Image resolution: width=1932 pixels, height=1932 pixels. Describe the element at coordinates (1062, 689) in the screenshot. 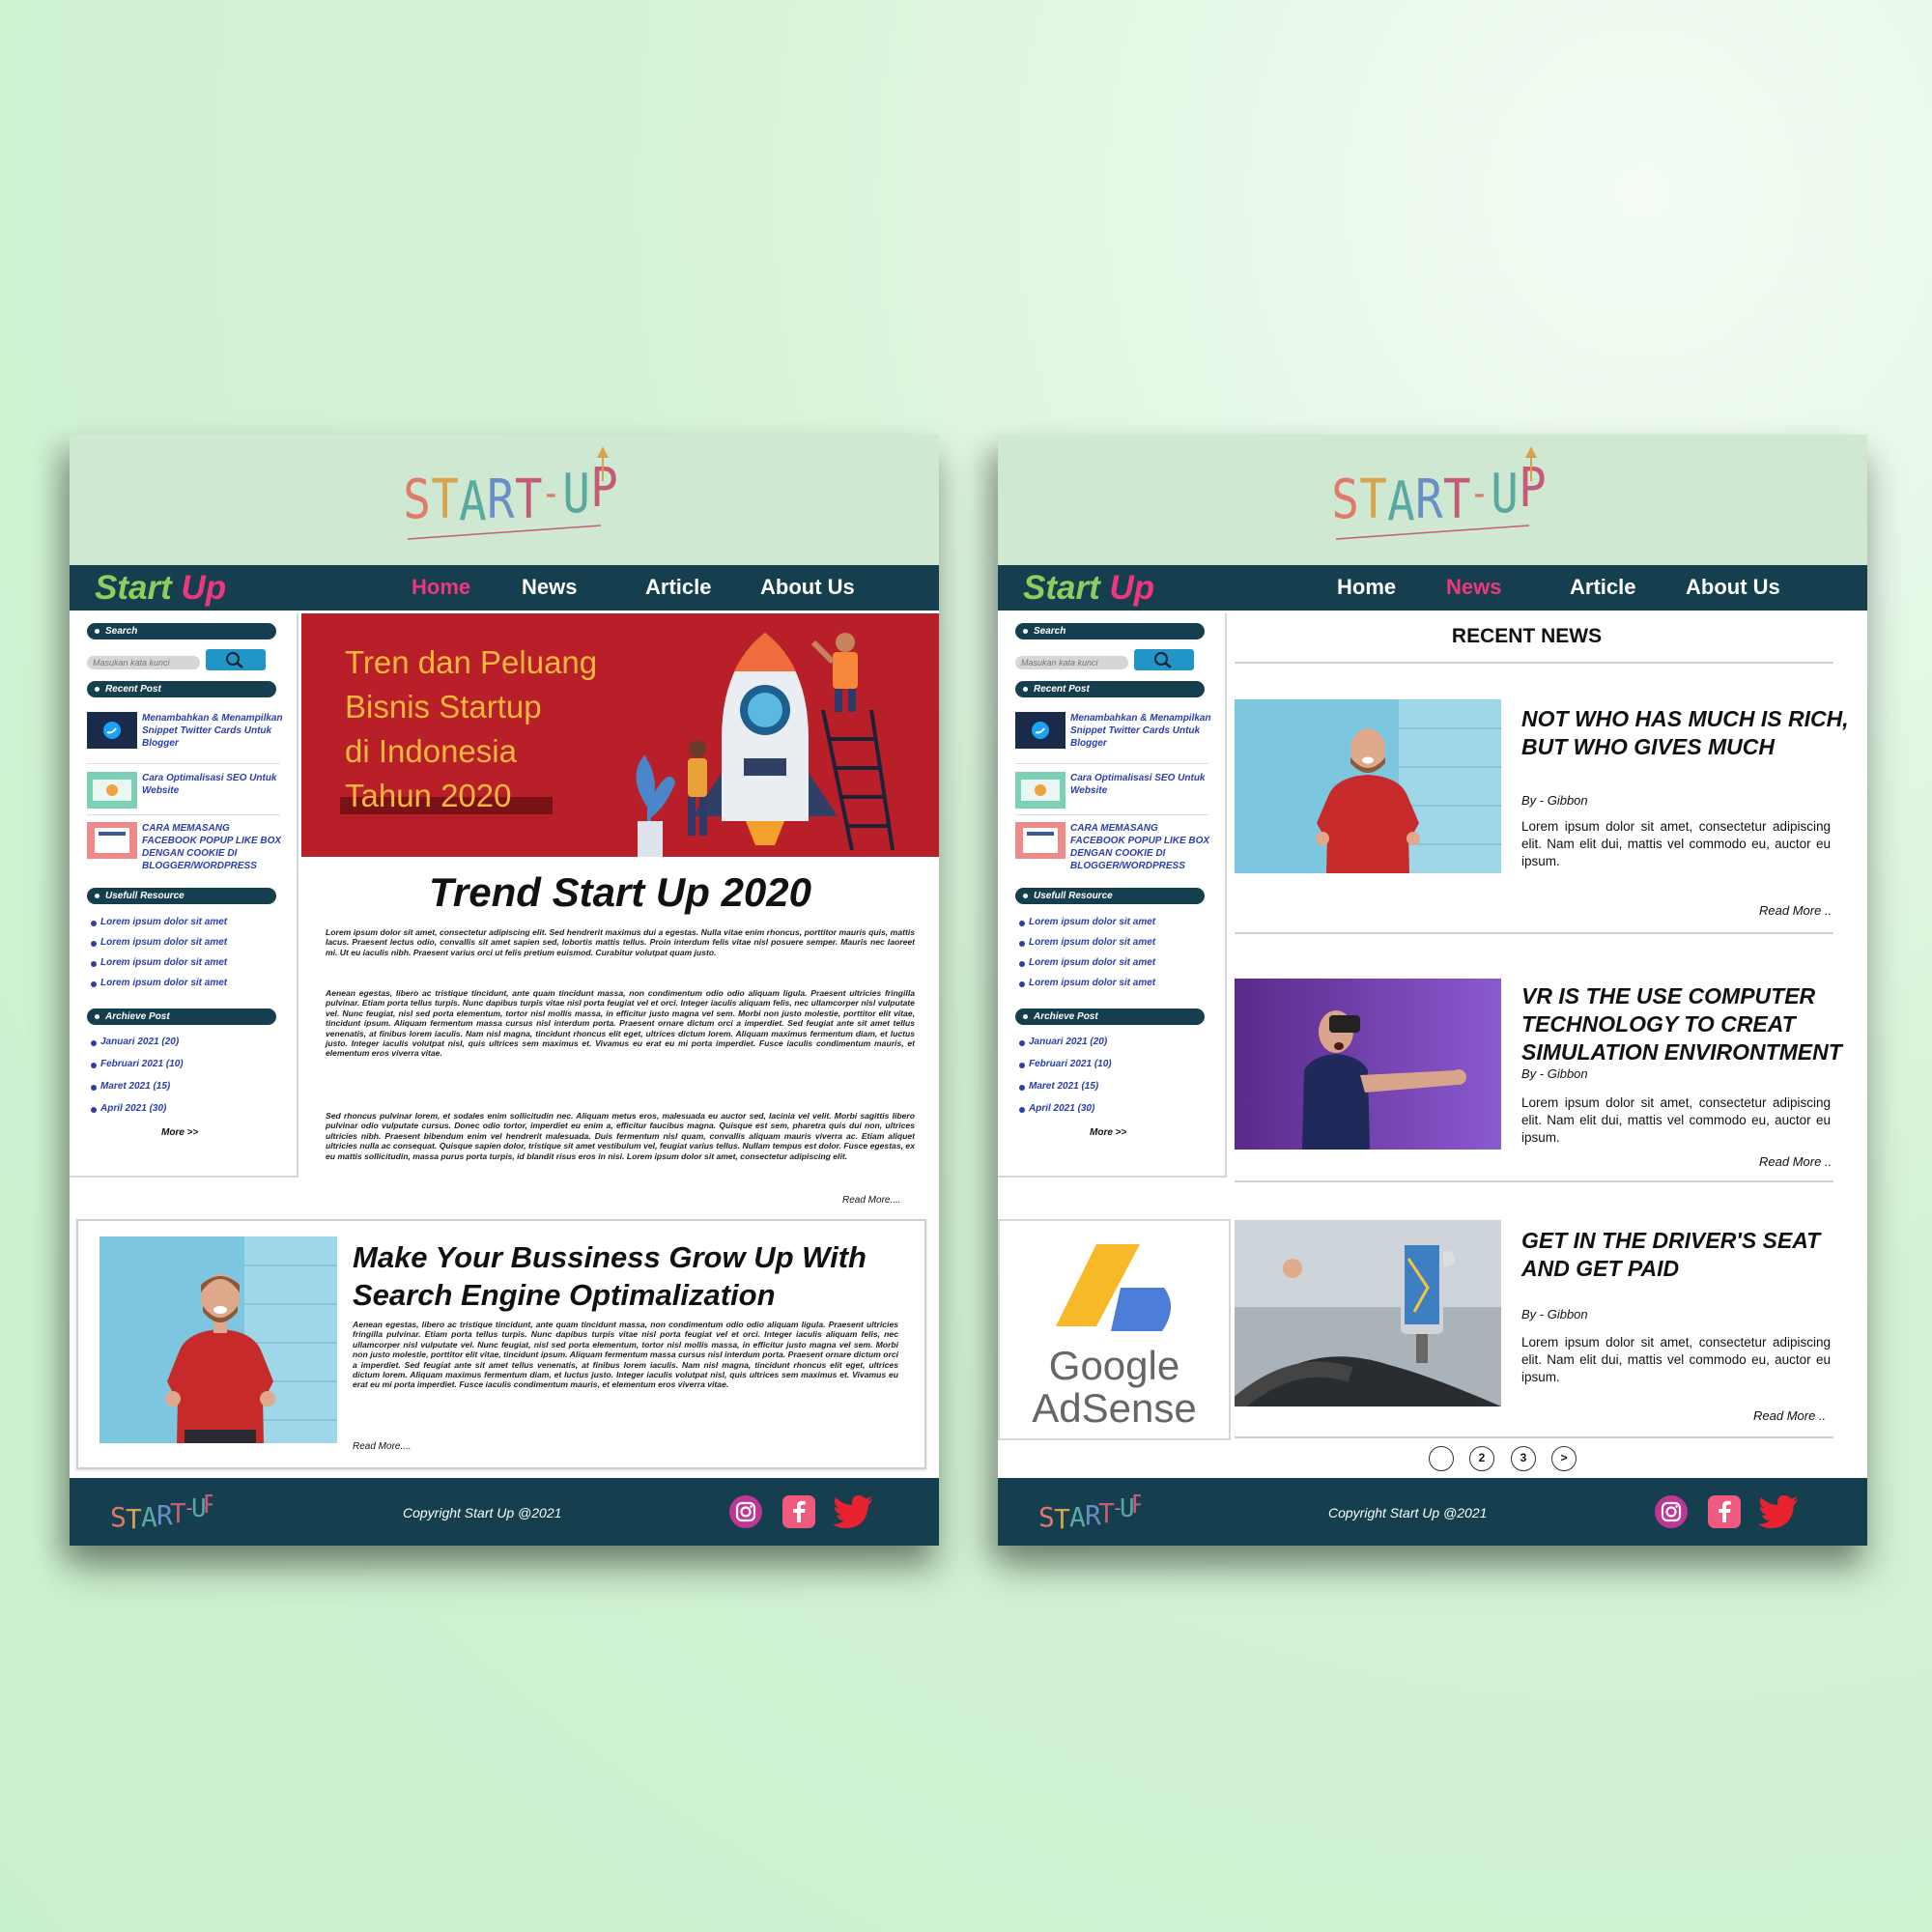

I see `recent-label: Recent Post` at that location.